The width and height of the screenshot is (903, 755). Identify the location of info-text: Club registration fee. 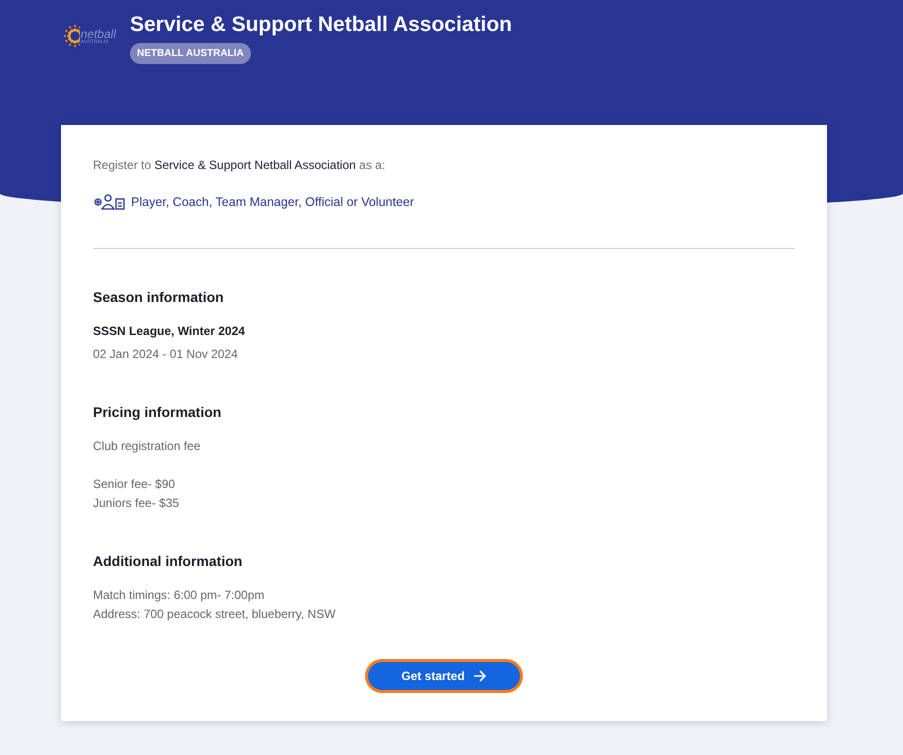
(147, 446).